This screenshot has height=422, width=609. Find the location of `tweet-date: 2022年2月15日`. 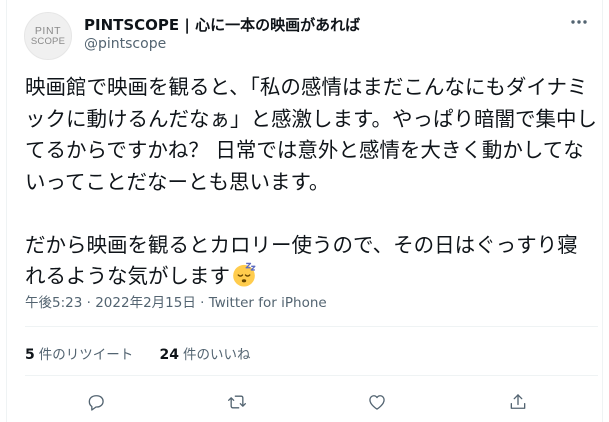

tweet-date: 2022年2月15日 is located at coordinates (145, 303).